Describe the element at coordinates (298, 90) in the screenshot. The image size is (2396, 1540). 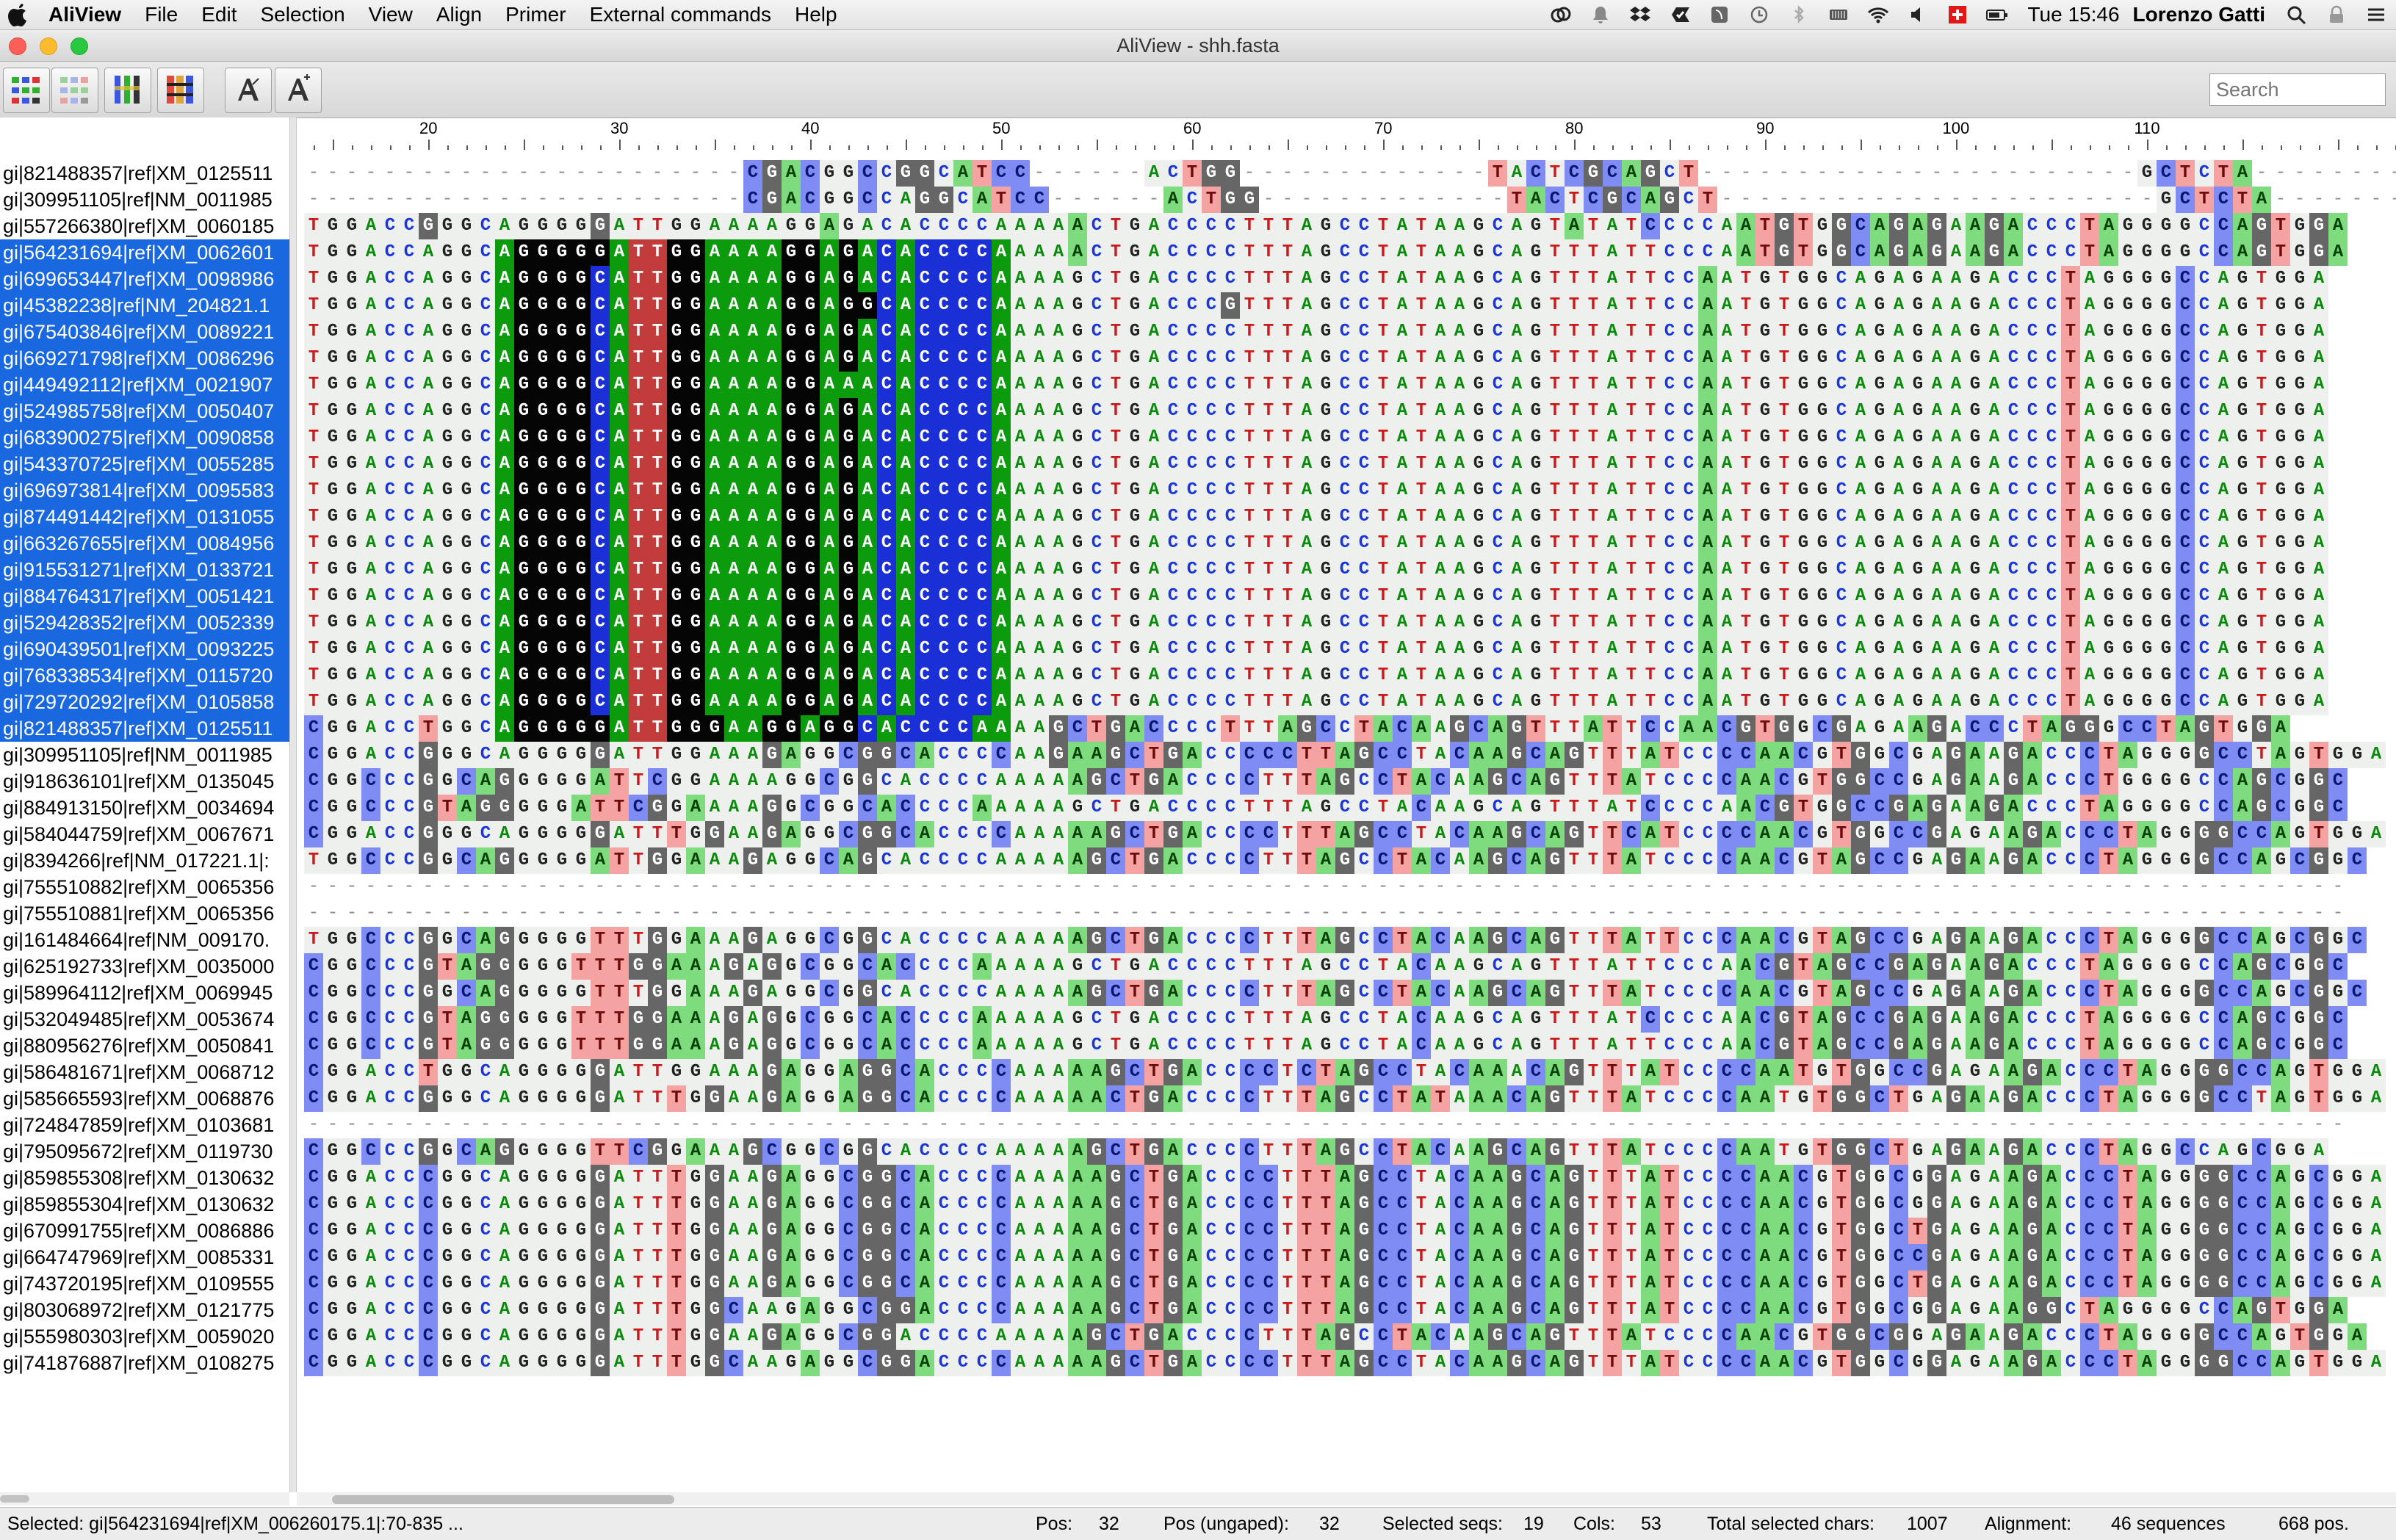
I see `font-increase-button` at that location.